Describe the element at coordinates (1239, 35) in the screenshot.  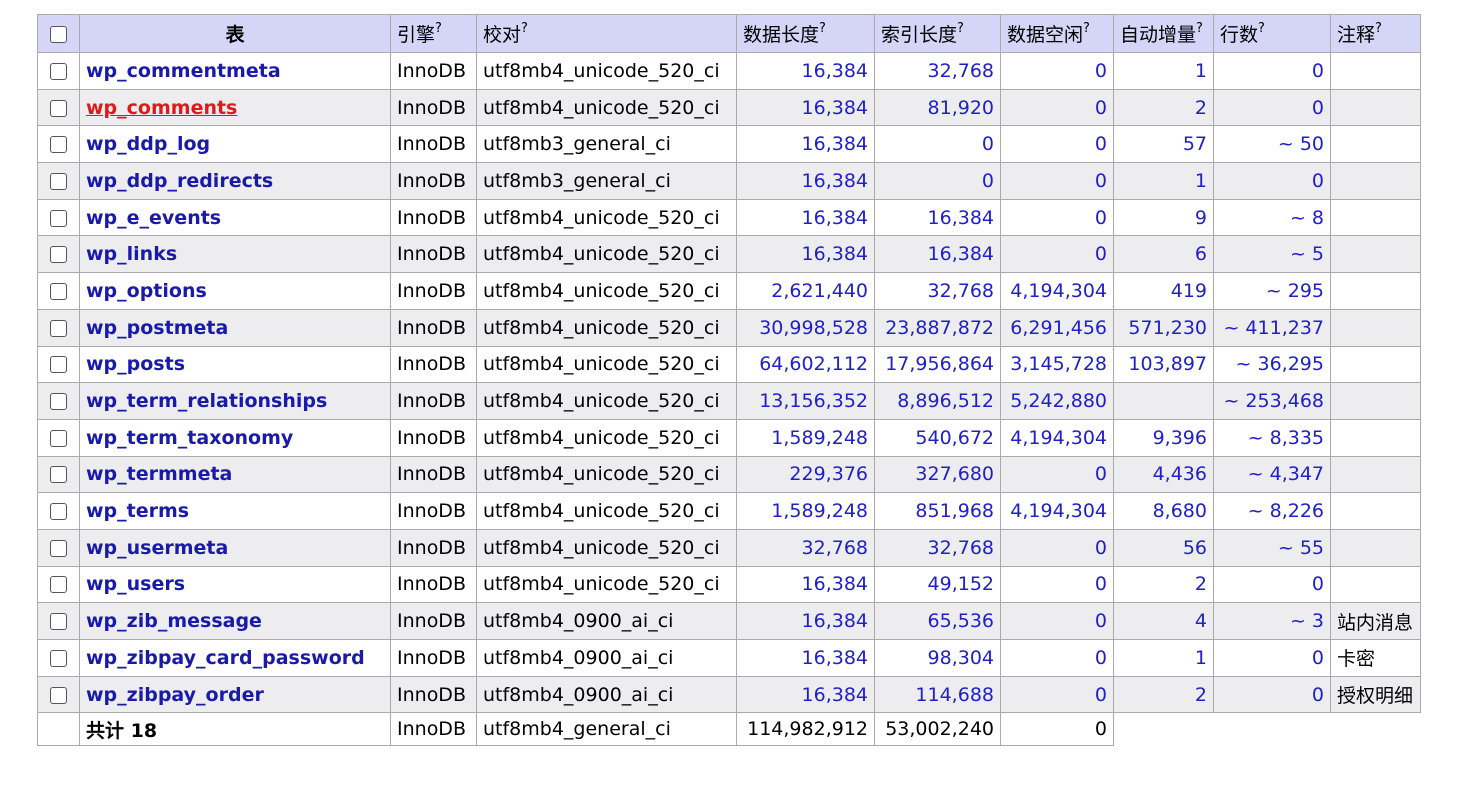
I see `header-rows-label: 行数` at that location.